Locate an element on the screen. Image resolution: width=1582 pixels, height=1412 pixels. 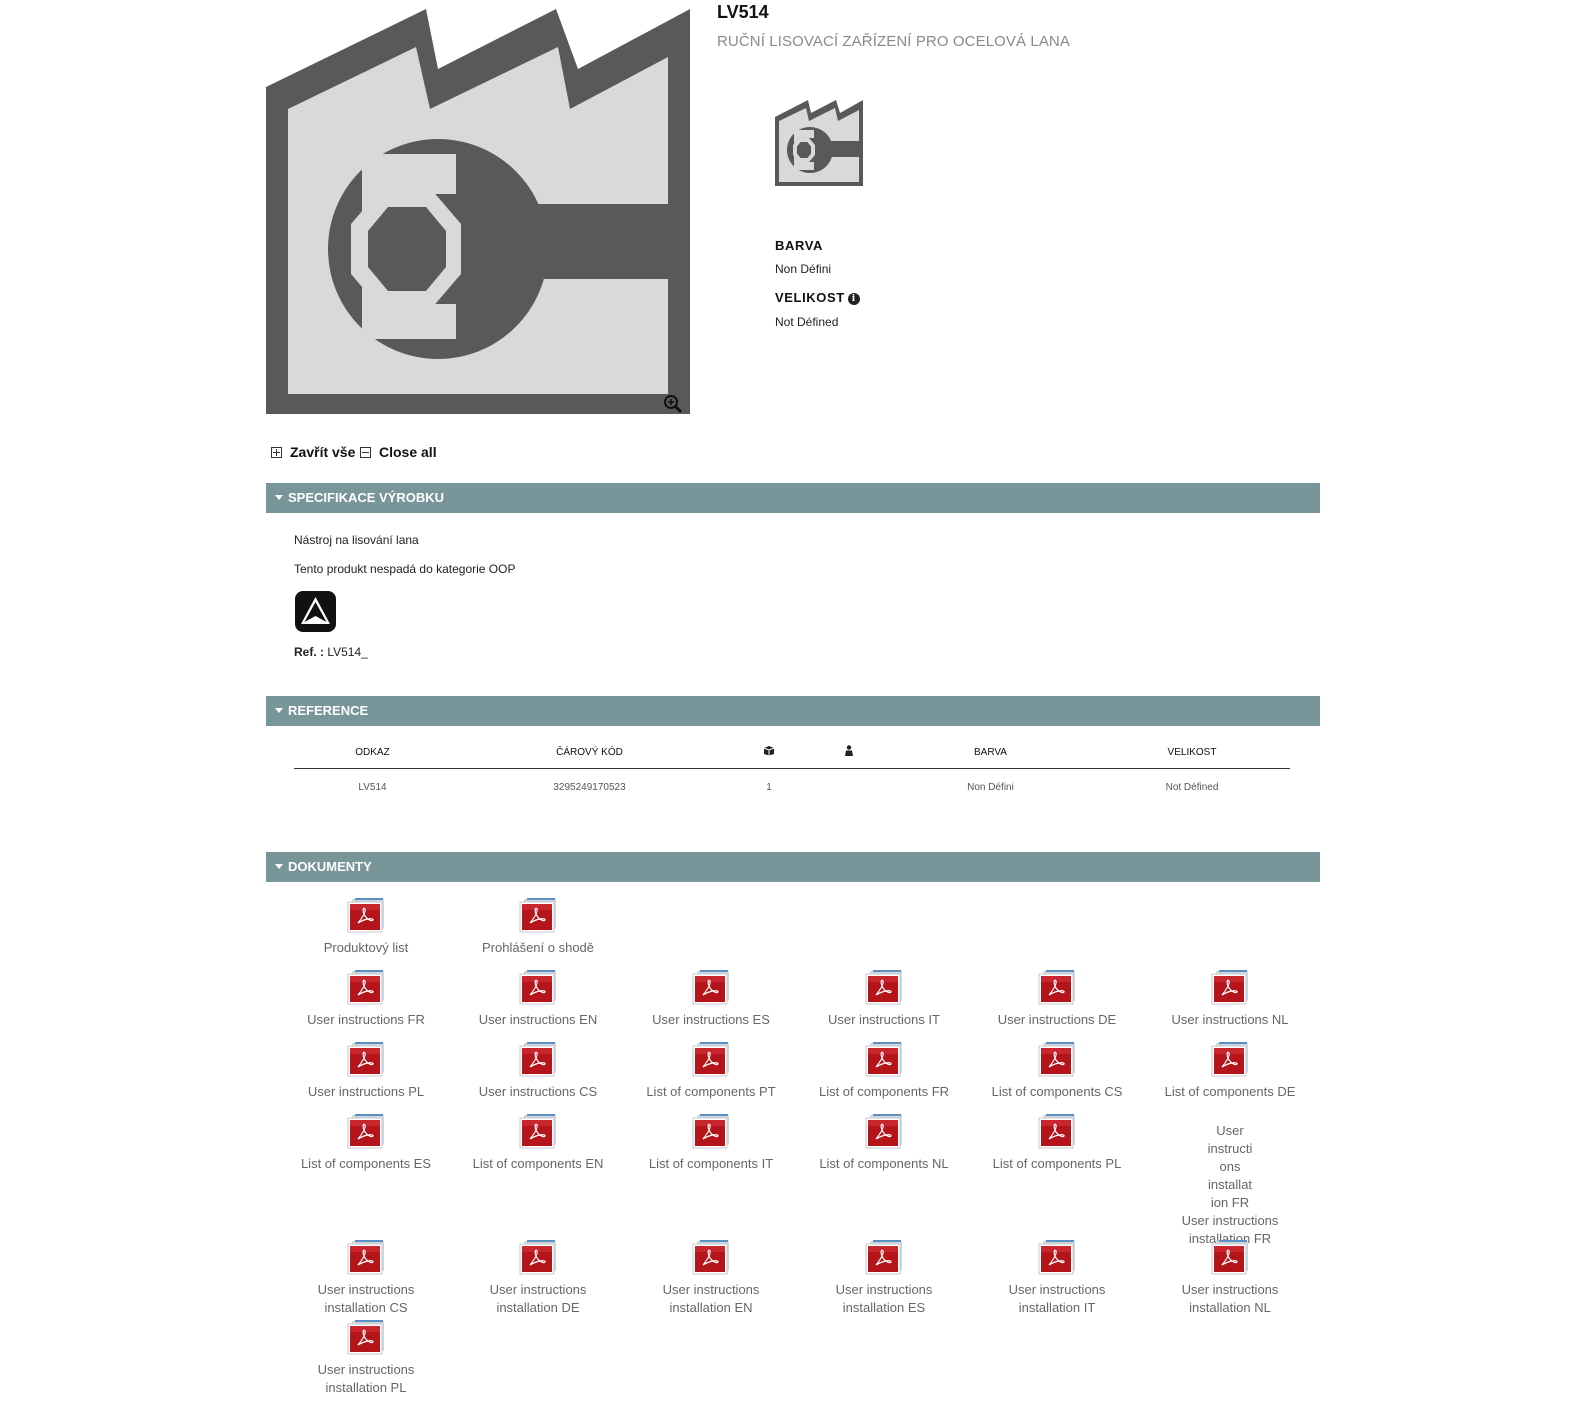
cell-barcode: 3295249170523 is located at coordinates (589, 787).